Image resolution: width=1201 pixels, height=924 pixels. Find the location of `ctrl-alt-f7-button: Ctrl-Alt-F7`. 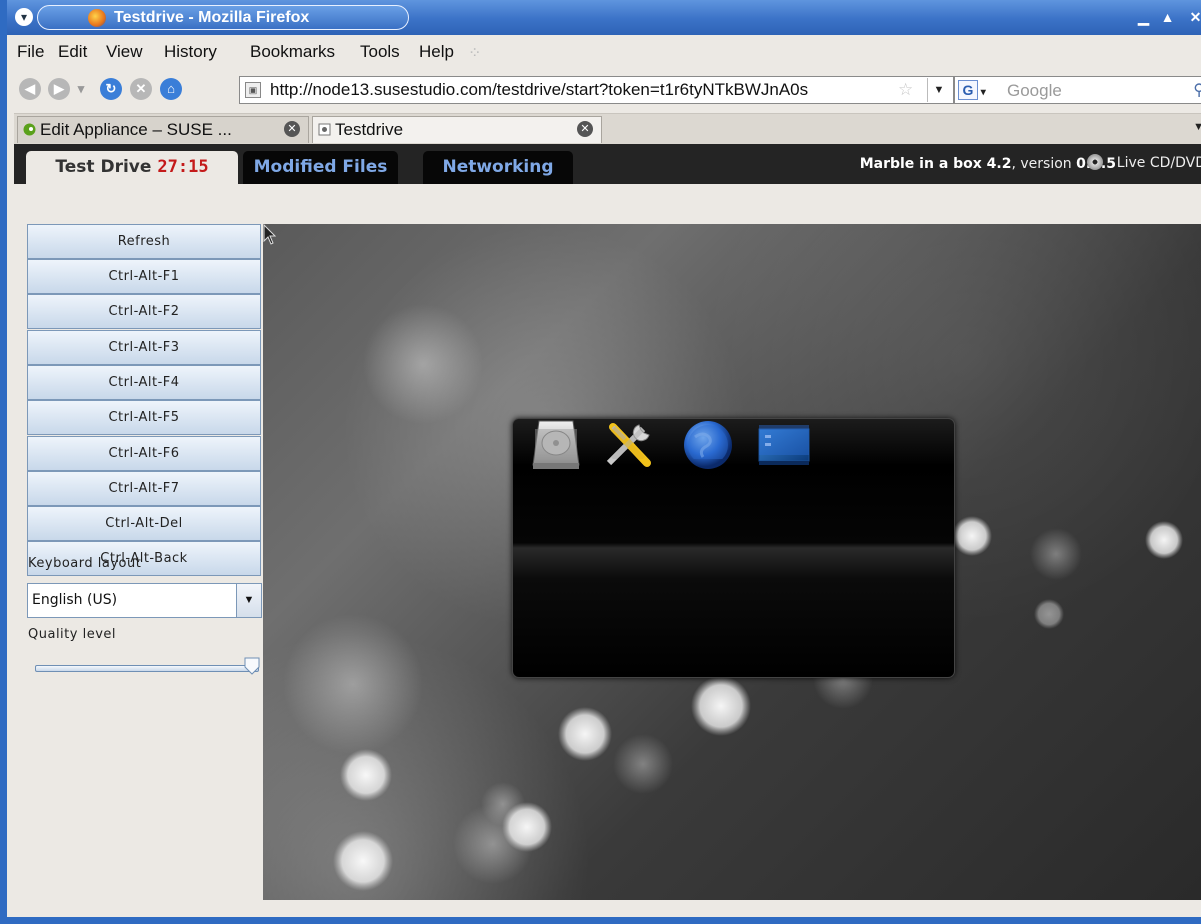

ctrl-alt-f7-button: Ctrl-Alt-F7 is located at coordinates (144, 488).